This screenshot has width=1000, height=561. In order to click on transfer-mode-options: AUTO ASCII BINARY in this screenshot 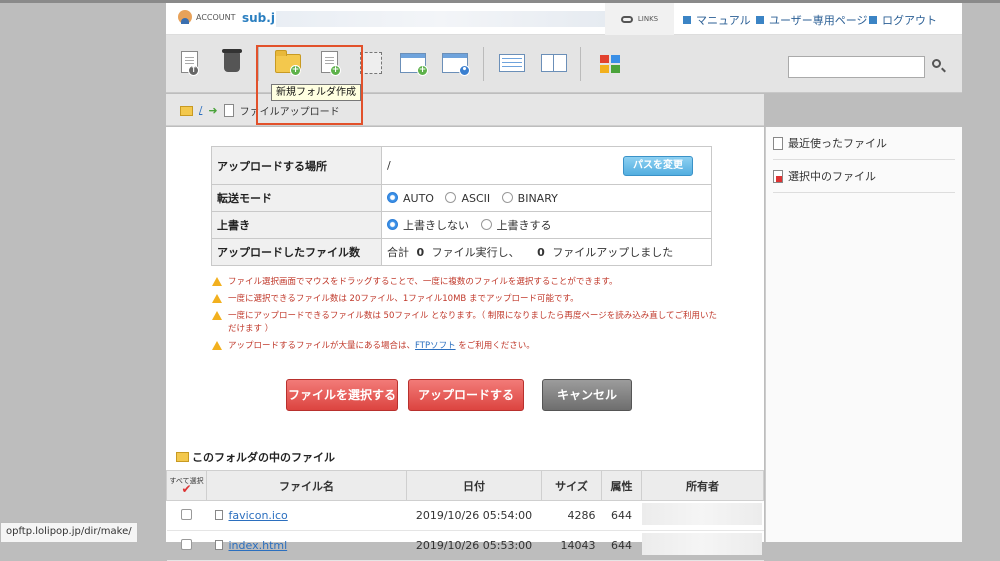, I will do `click(546, 198)`.